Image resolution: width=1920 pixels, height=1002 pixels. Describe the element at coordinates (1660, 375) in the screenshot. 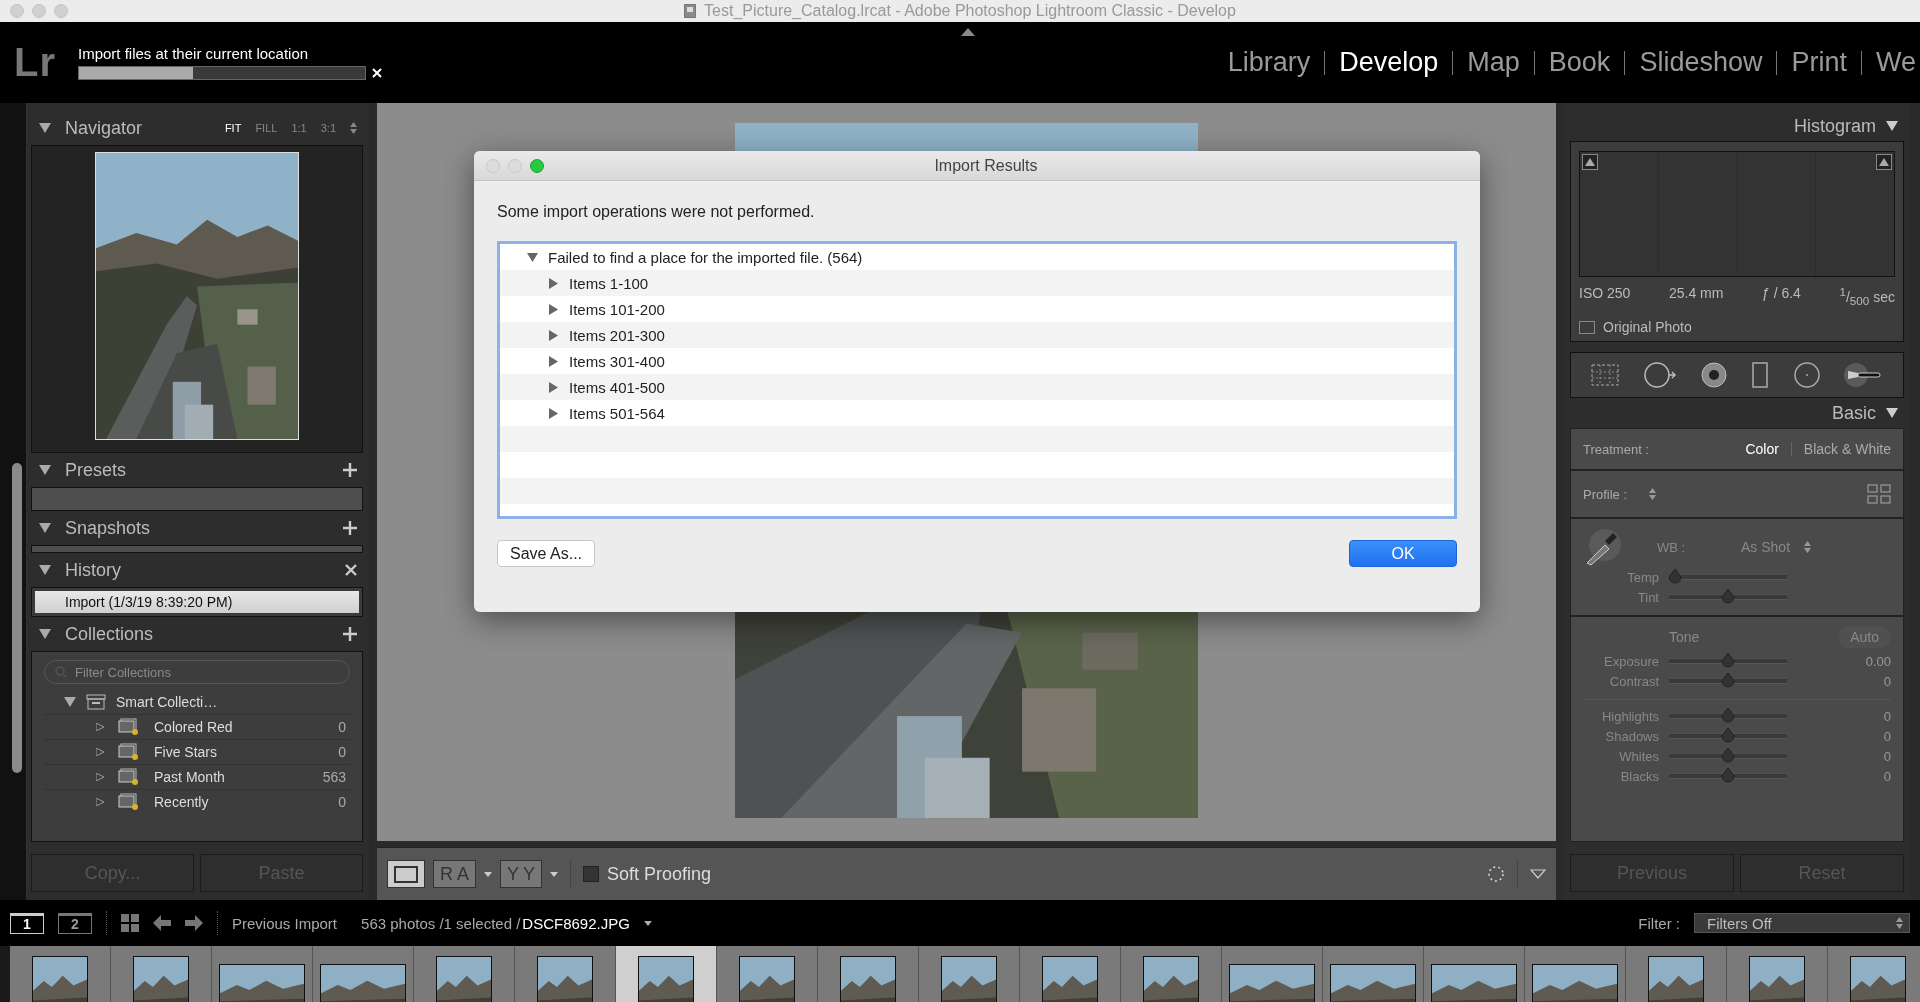

I see `circle-arrow-icon` at that location.